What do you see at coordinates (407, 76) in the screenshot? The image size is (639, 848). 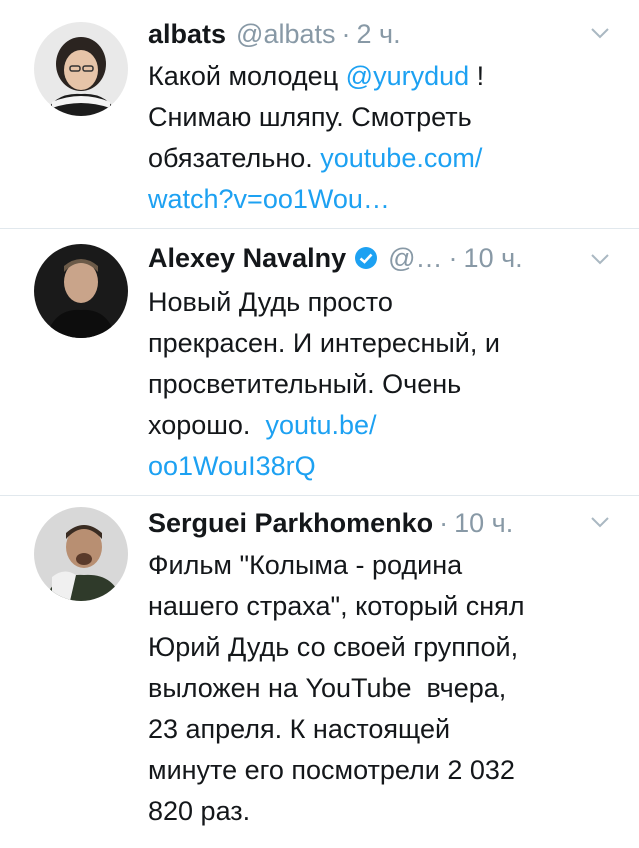 I see `tweet-link: @yurydud` at bounding box center [407, 76].